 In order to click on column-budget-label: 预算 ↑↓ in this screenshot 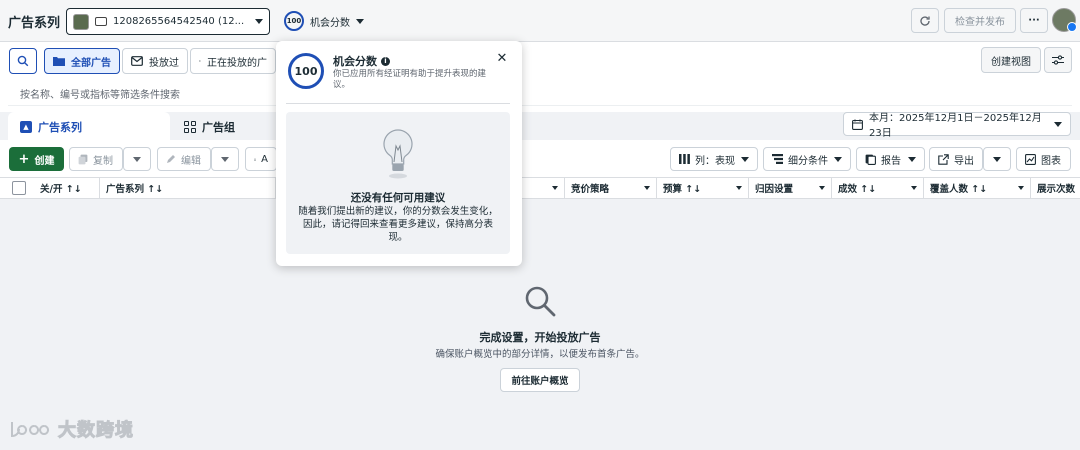, I will do `click(682, 189)`.